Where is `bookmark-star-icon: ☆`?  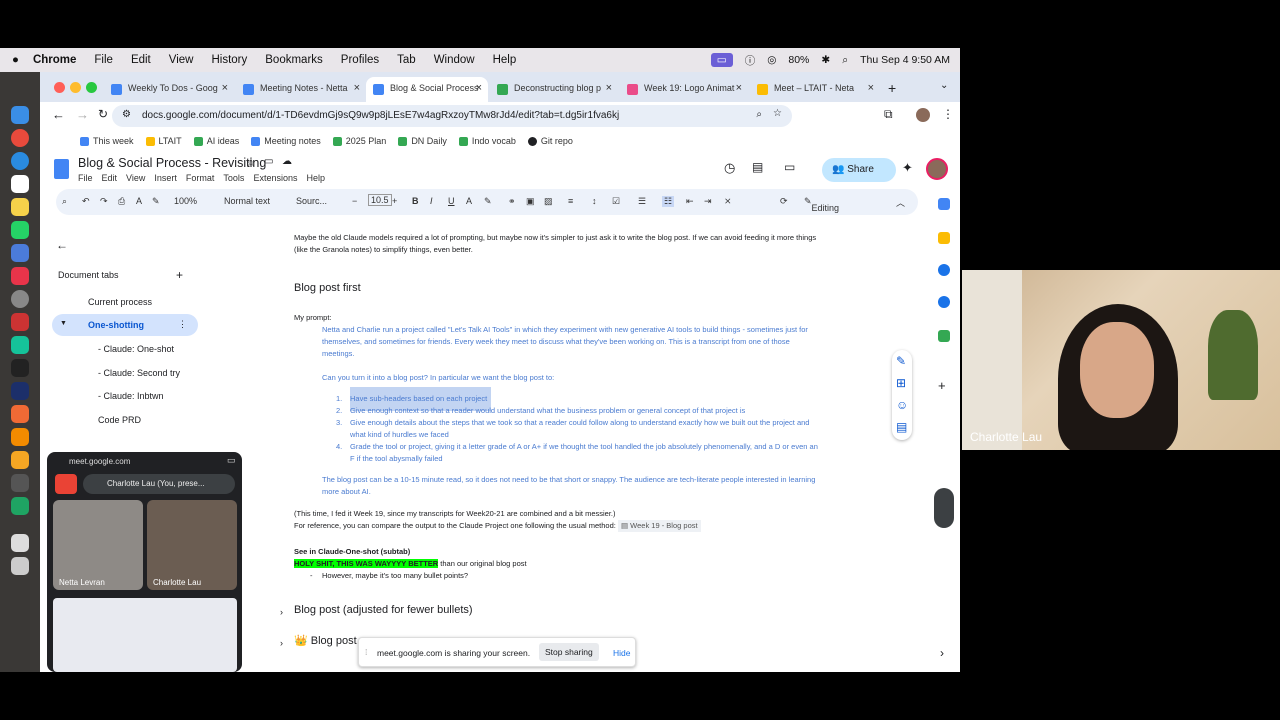
bookmark-star-icon: ☆ is located at coordinates (777, 113).